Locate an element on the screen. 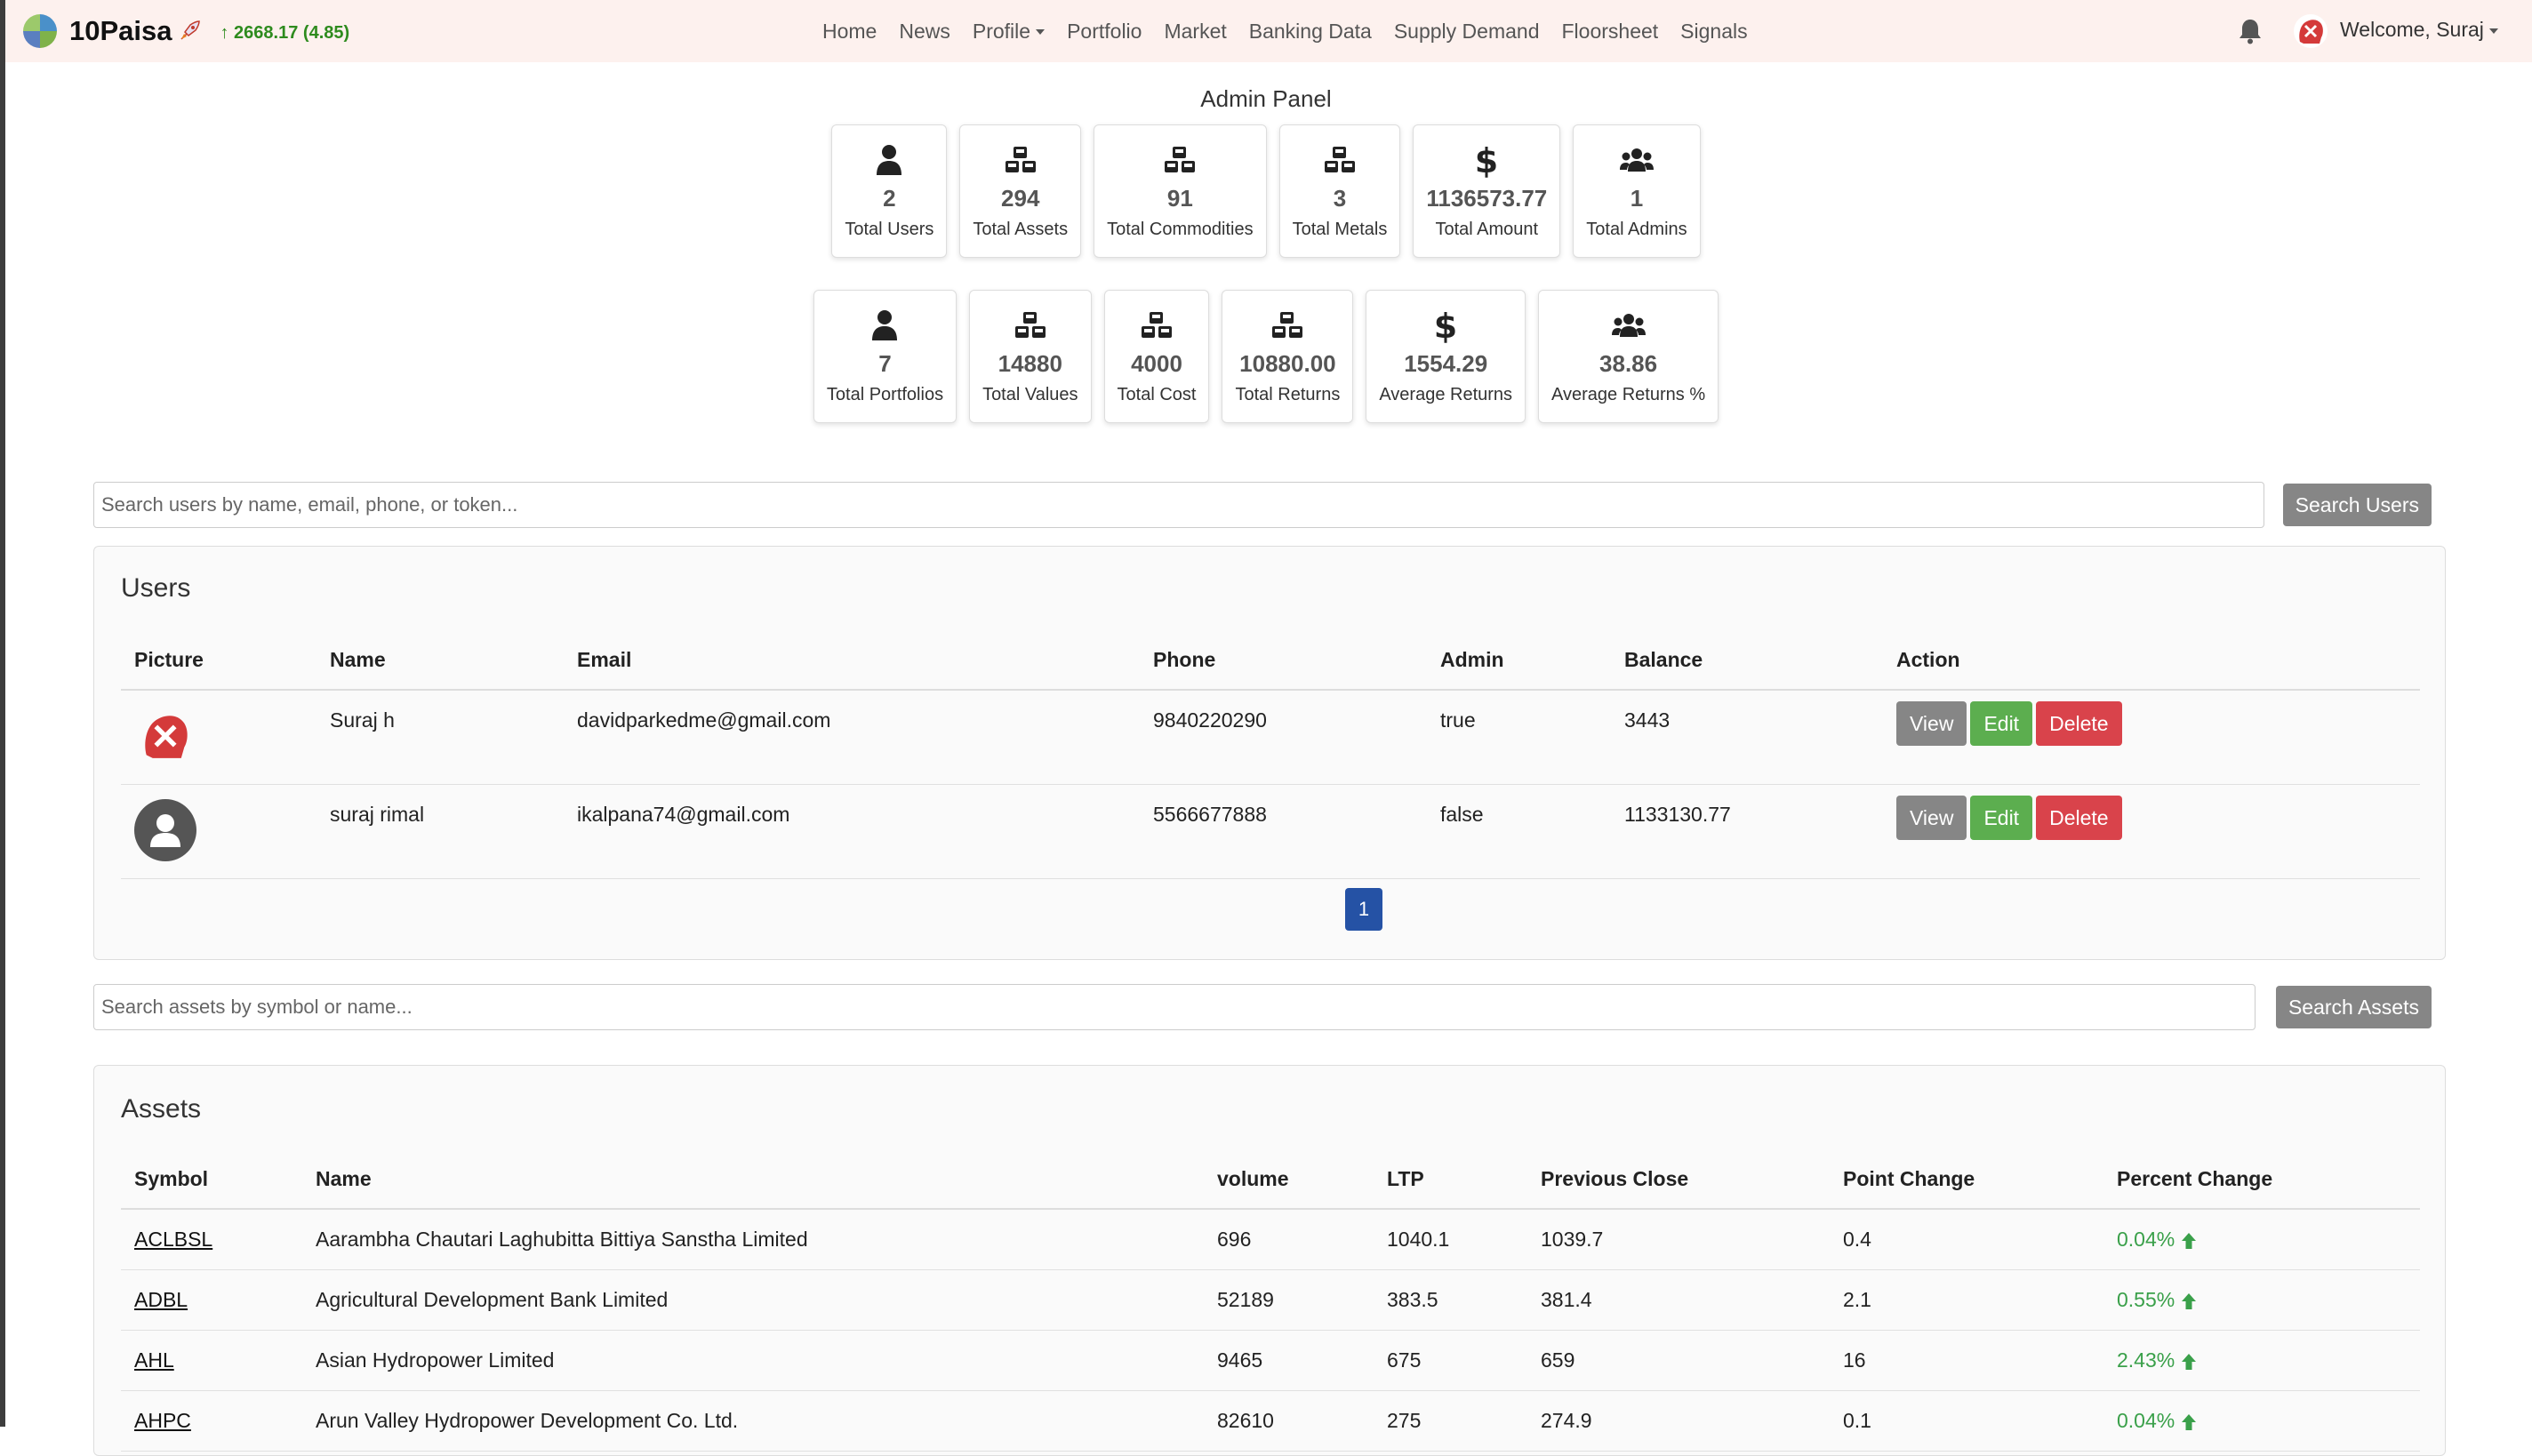 The image size is (2532, 1456). asset-search-input is located at coordinates (1174, 1007).